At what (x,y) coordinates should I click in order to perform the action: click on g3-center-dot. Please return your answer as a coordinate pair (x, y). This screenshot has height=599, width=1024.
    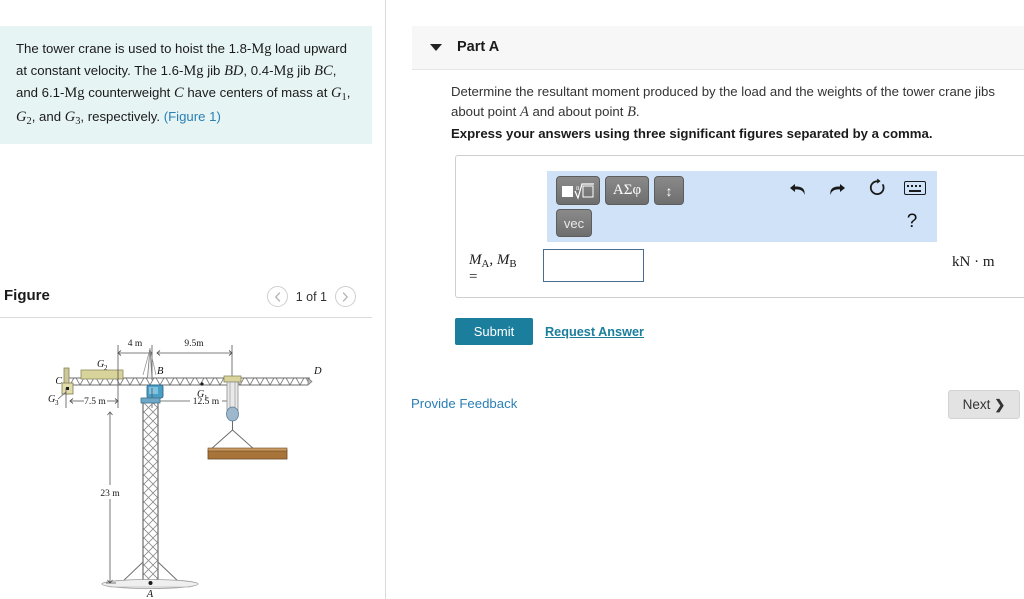
    Looking at the image, I should click on (67, 388).